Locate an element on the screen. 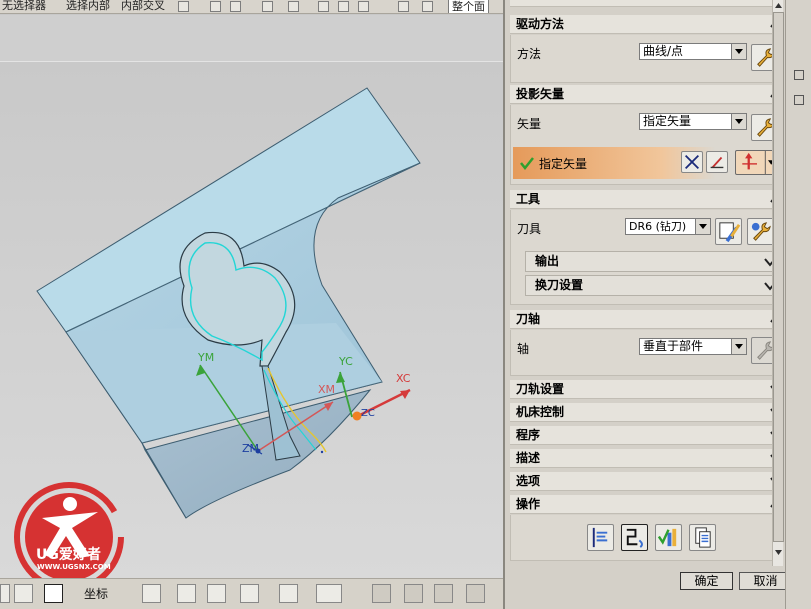  section-drive-body: 方法 曲线/点 is located at coordinates (643, 59).